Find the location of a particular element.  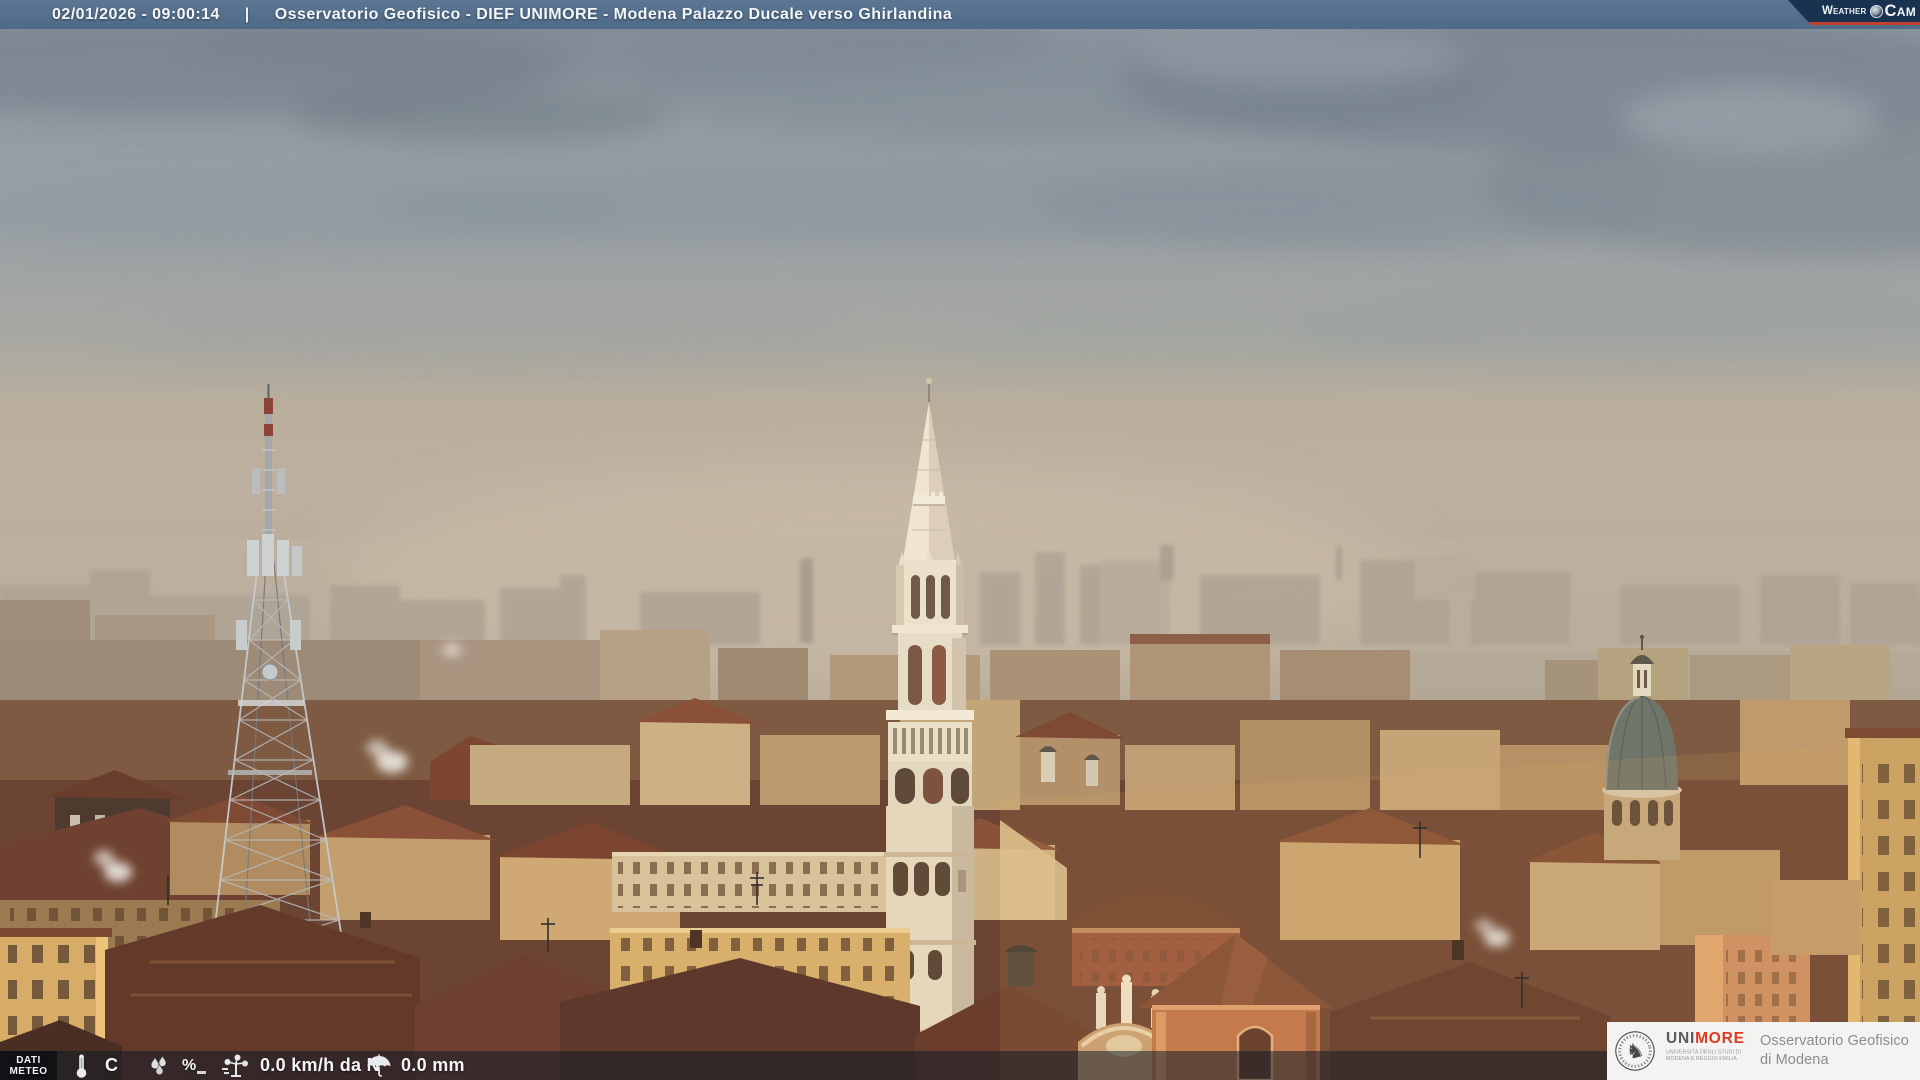

weathercam-word-cam: Cam is located at coordinates (1900, 10).